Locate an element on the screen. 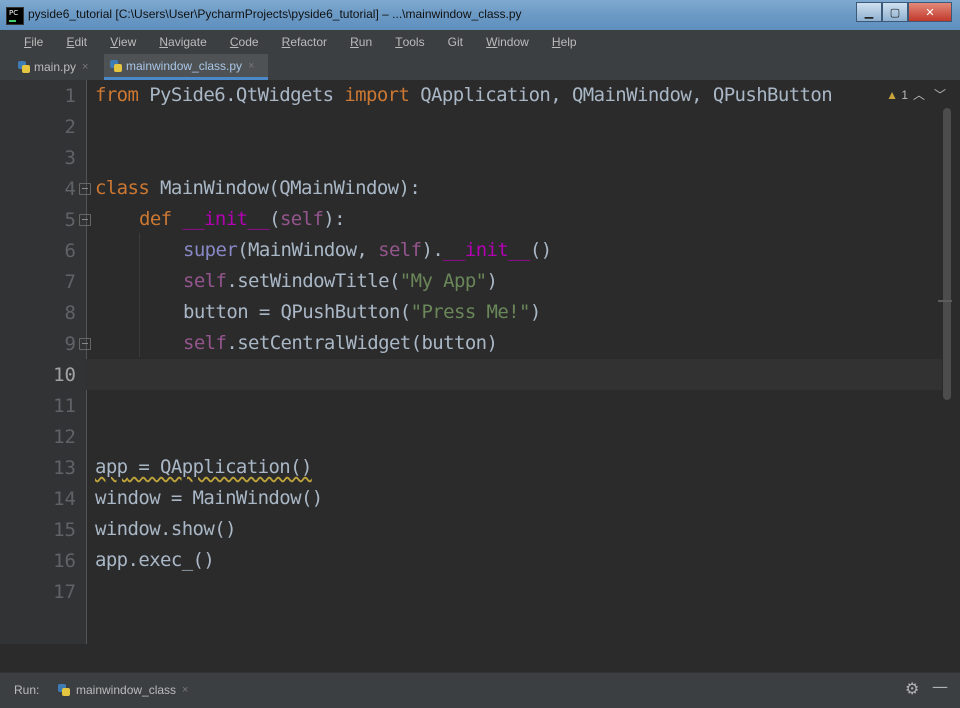 This screenshot has width=960, height=708. run-tool-window-bar: Run: mainwindow_class × ⚙ — is located at coordinates (480, 690).